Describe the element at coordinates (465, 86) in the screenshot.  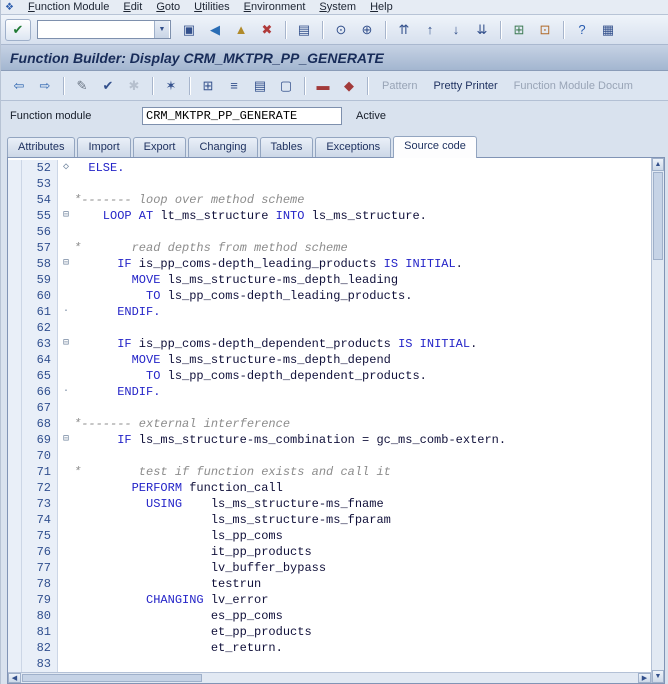
I see `pretty-printer-button: Pretty Printer` at that location.